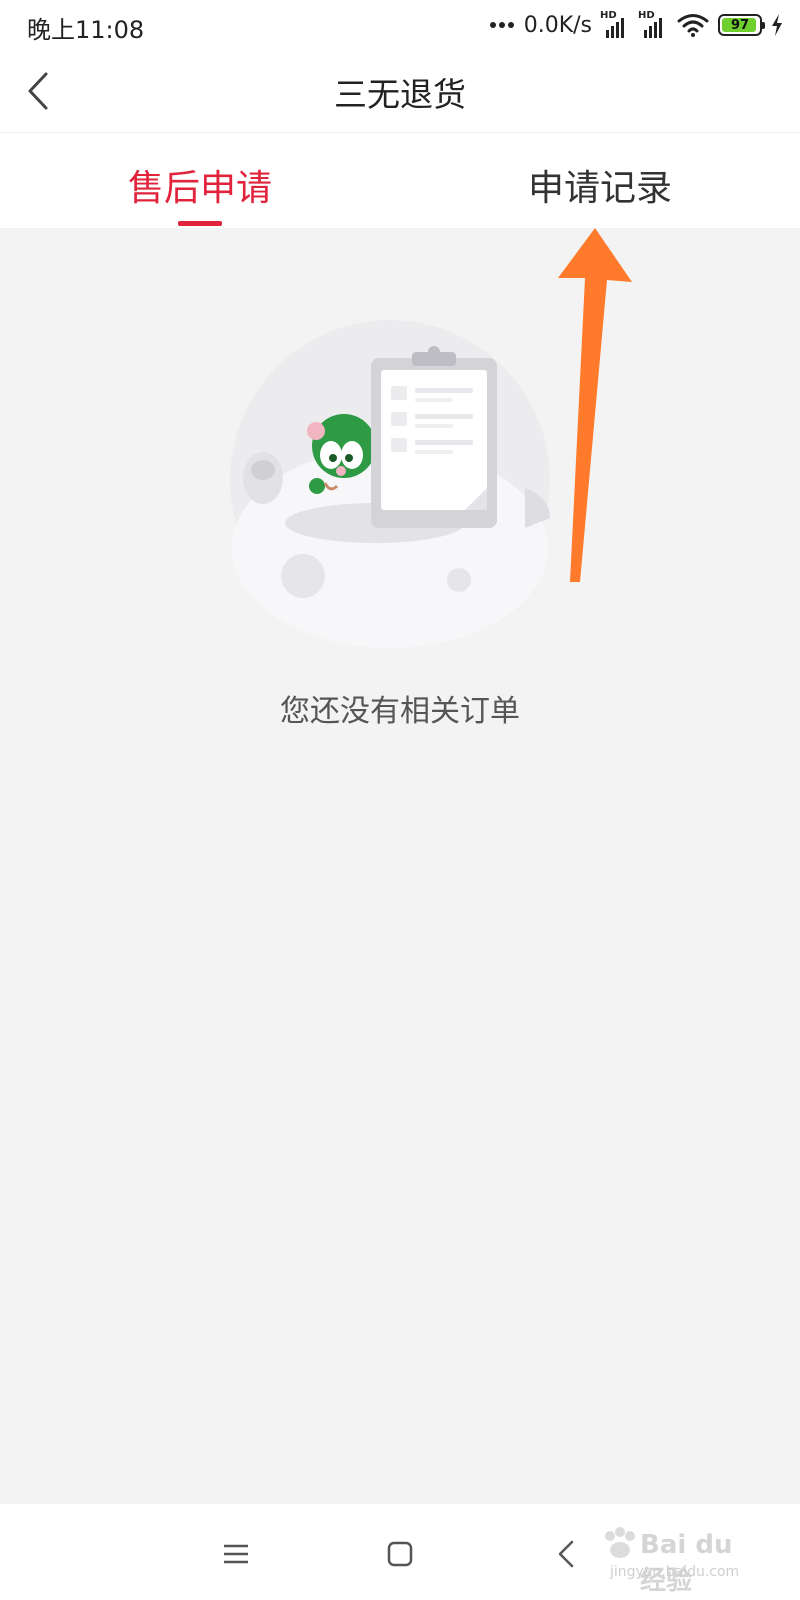 The image size is (800, 1600). I want to click on tab-label: 售后申请, so click(199, 188).